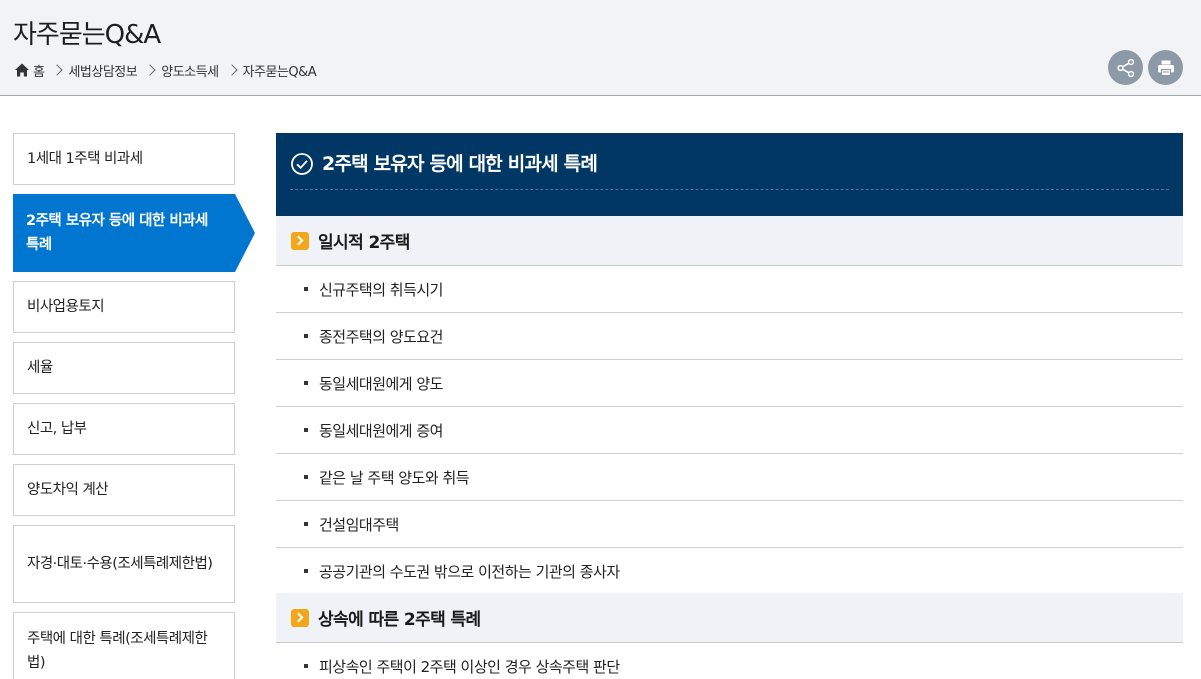  What do you see at coordinates (469, 666) in the screenshot?
I see `list-item-label: 피상속인 주택이 2주택 이상인 경우 상속주택 판단` at bounding box center [469, 666].